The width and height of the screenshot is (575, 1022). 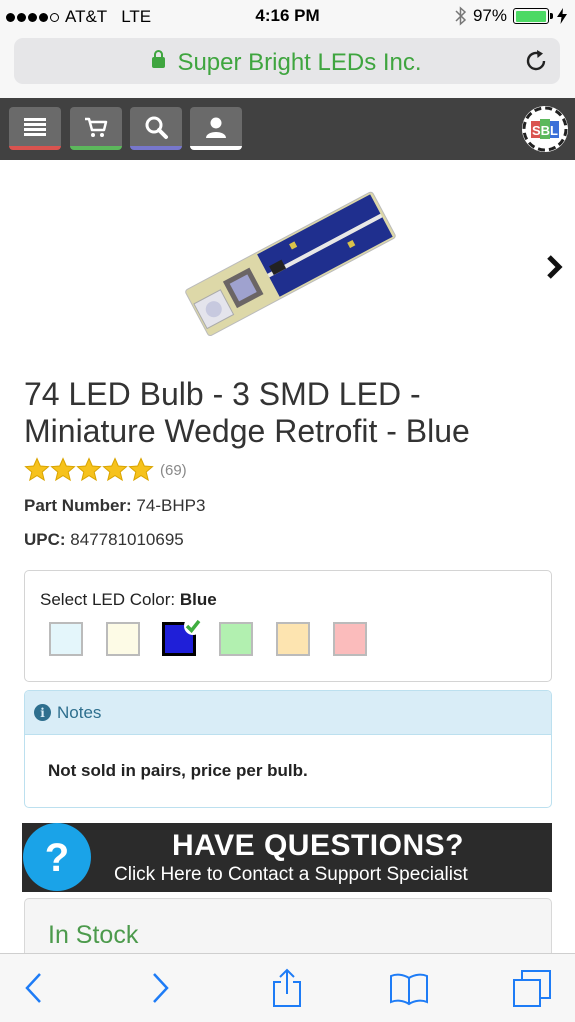 What do you see at coordinates (318, 845) in the screenshot?
I see `banner-title: HAVE QUESTIONS?` at bounding box center [318, 845].